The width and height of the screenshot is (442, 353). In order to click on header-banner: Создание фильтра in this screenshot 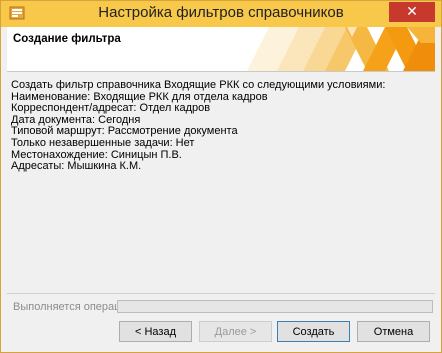, I will do `click(221, 49)`.